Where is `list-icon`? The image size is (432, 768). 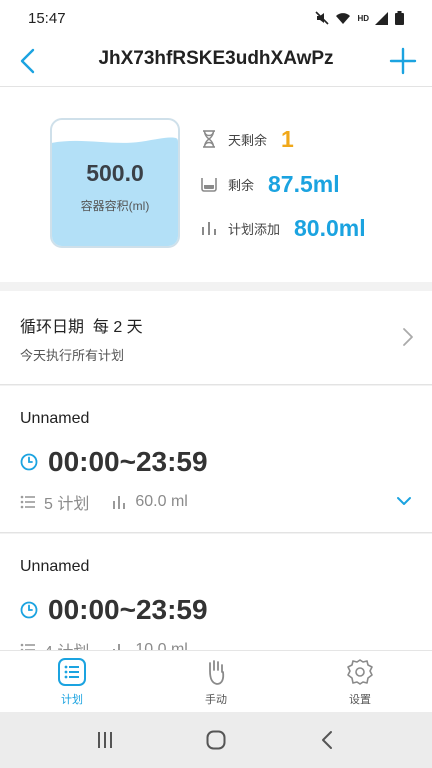
list-icon is located at coordinates (72, 672).